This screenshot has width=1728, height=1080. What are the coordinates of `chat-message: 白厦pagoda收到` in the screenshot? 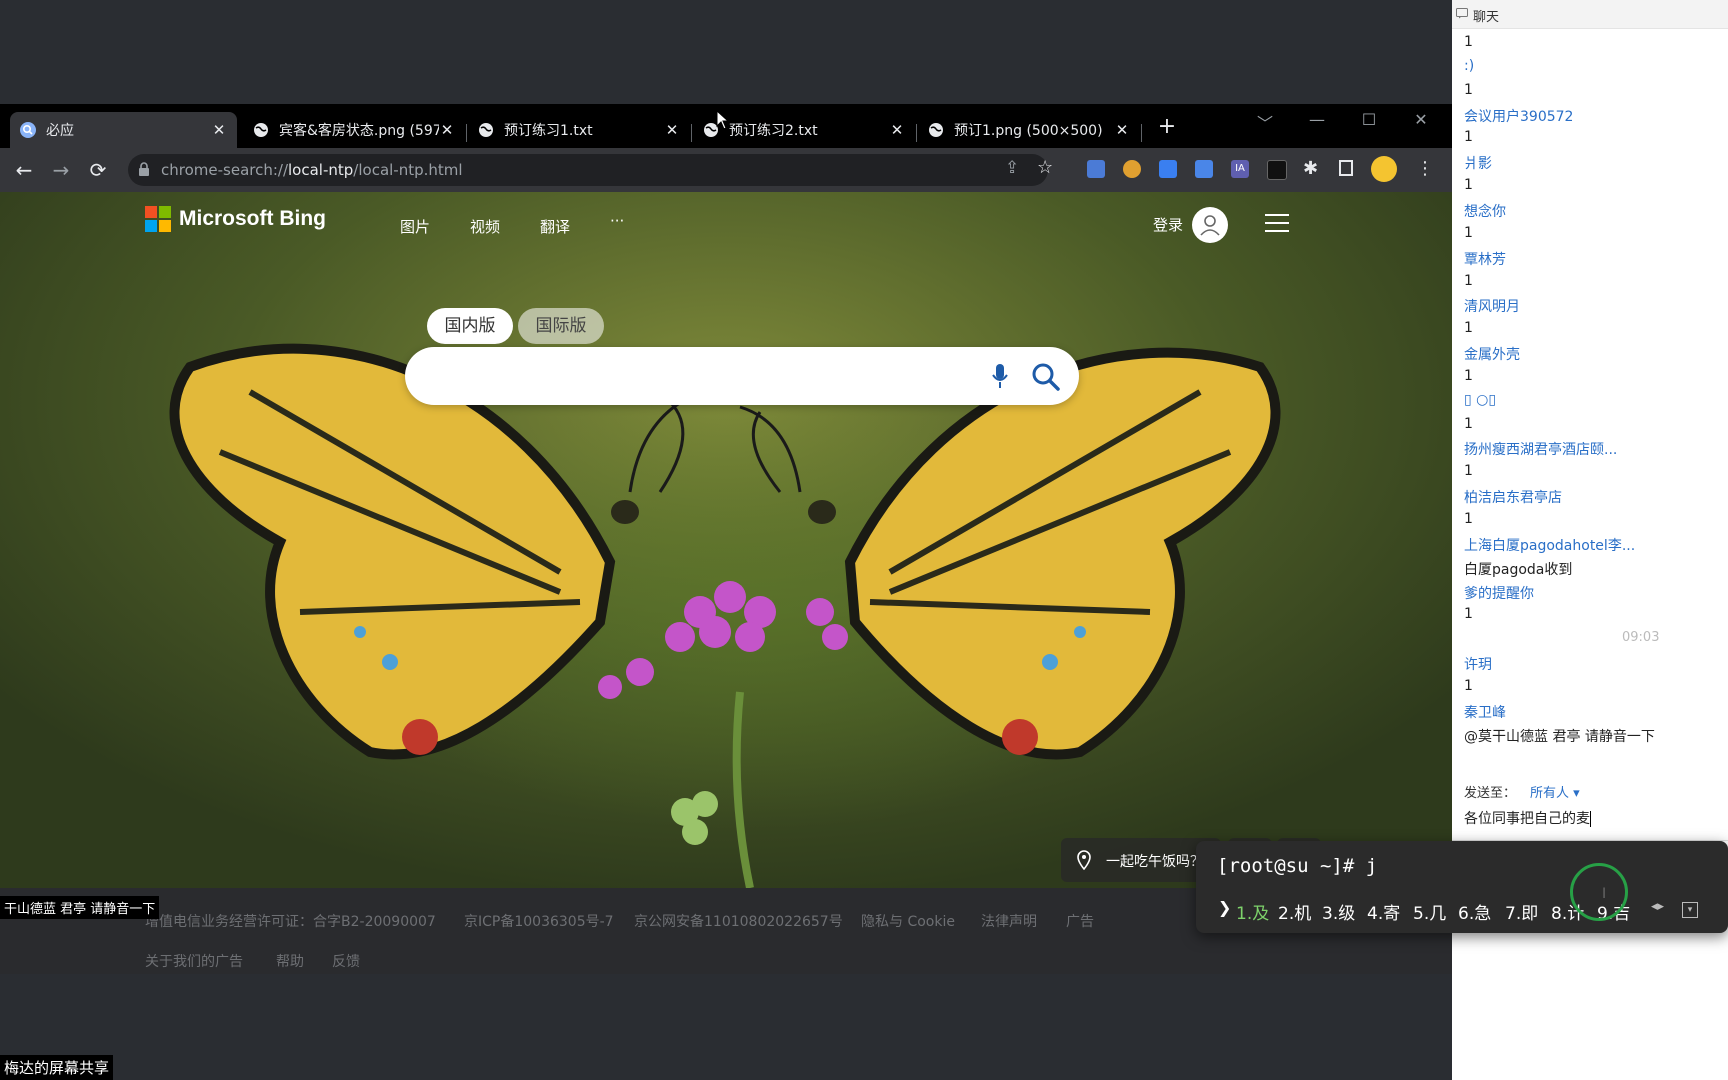 It's located at (1518, 569).